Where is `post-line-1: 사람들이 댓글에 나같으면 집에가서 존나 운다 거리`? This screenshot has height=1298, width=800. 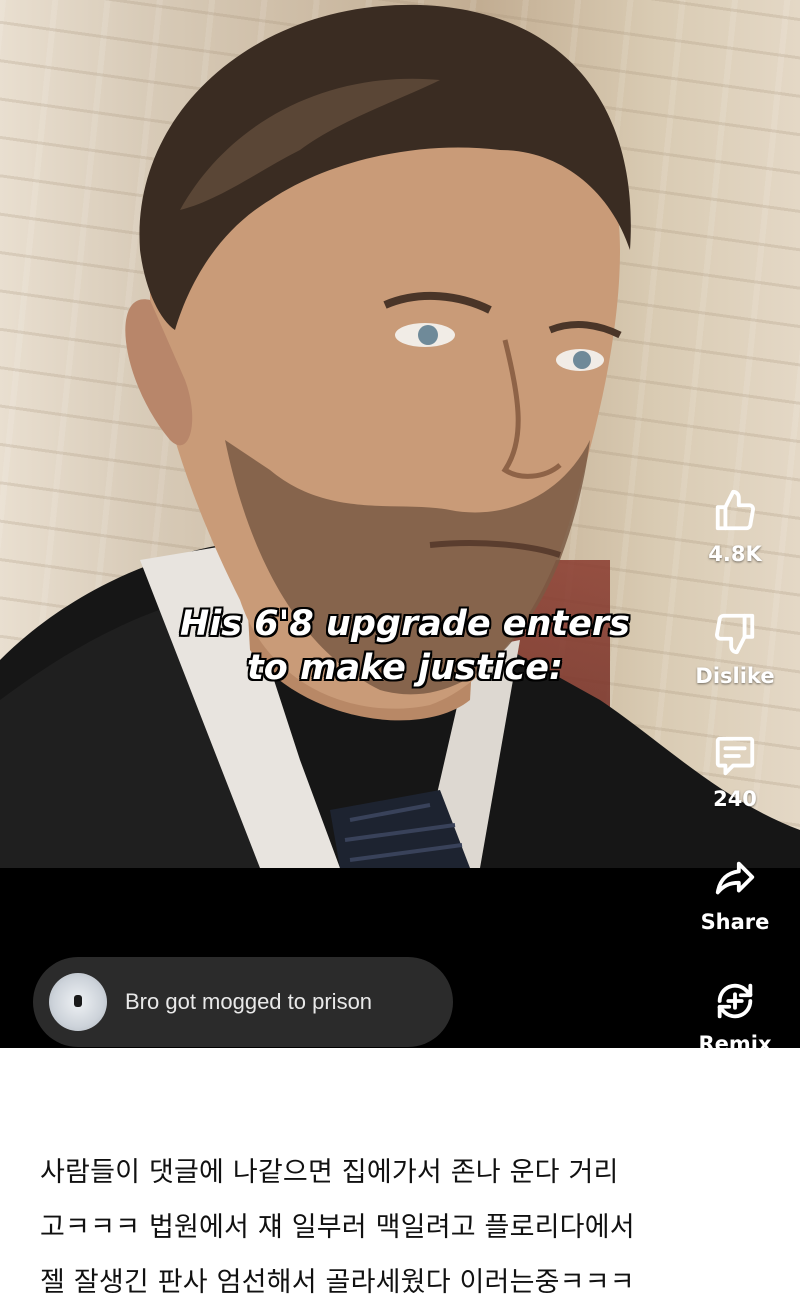
post-line-1: 사람들이 댓글에 나같으면 집에가서 존나 운다 거리 is located at coordinates (329, 1172).